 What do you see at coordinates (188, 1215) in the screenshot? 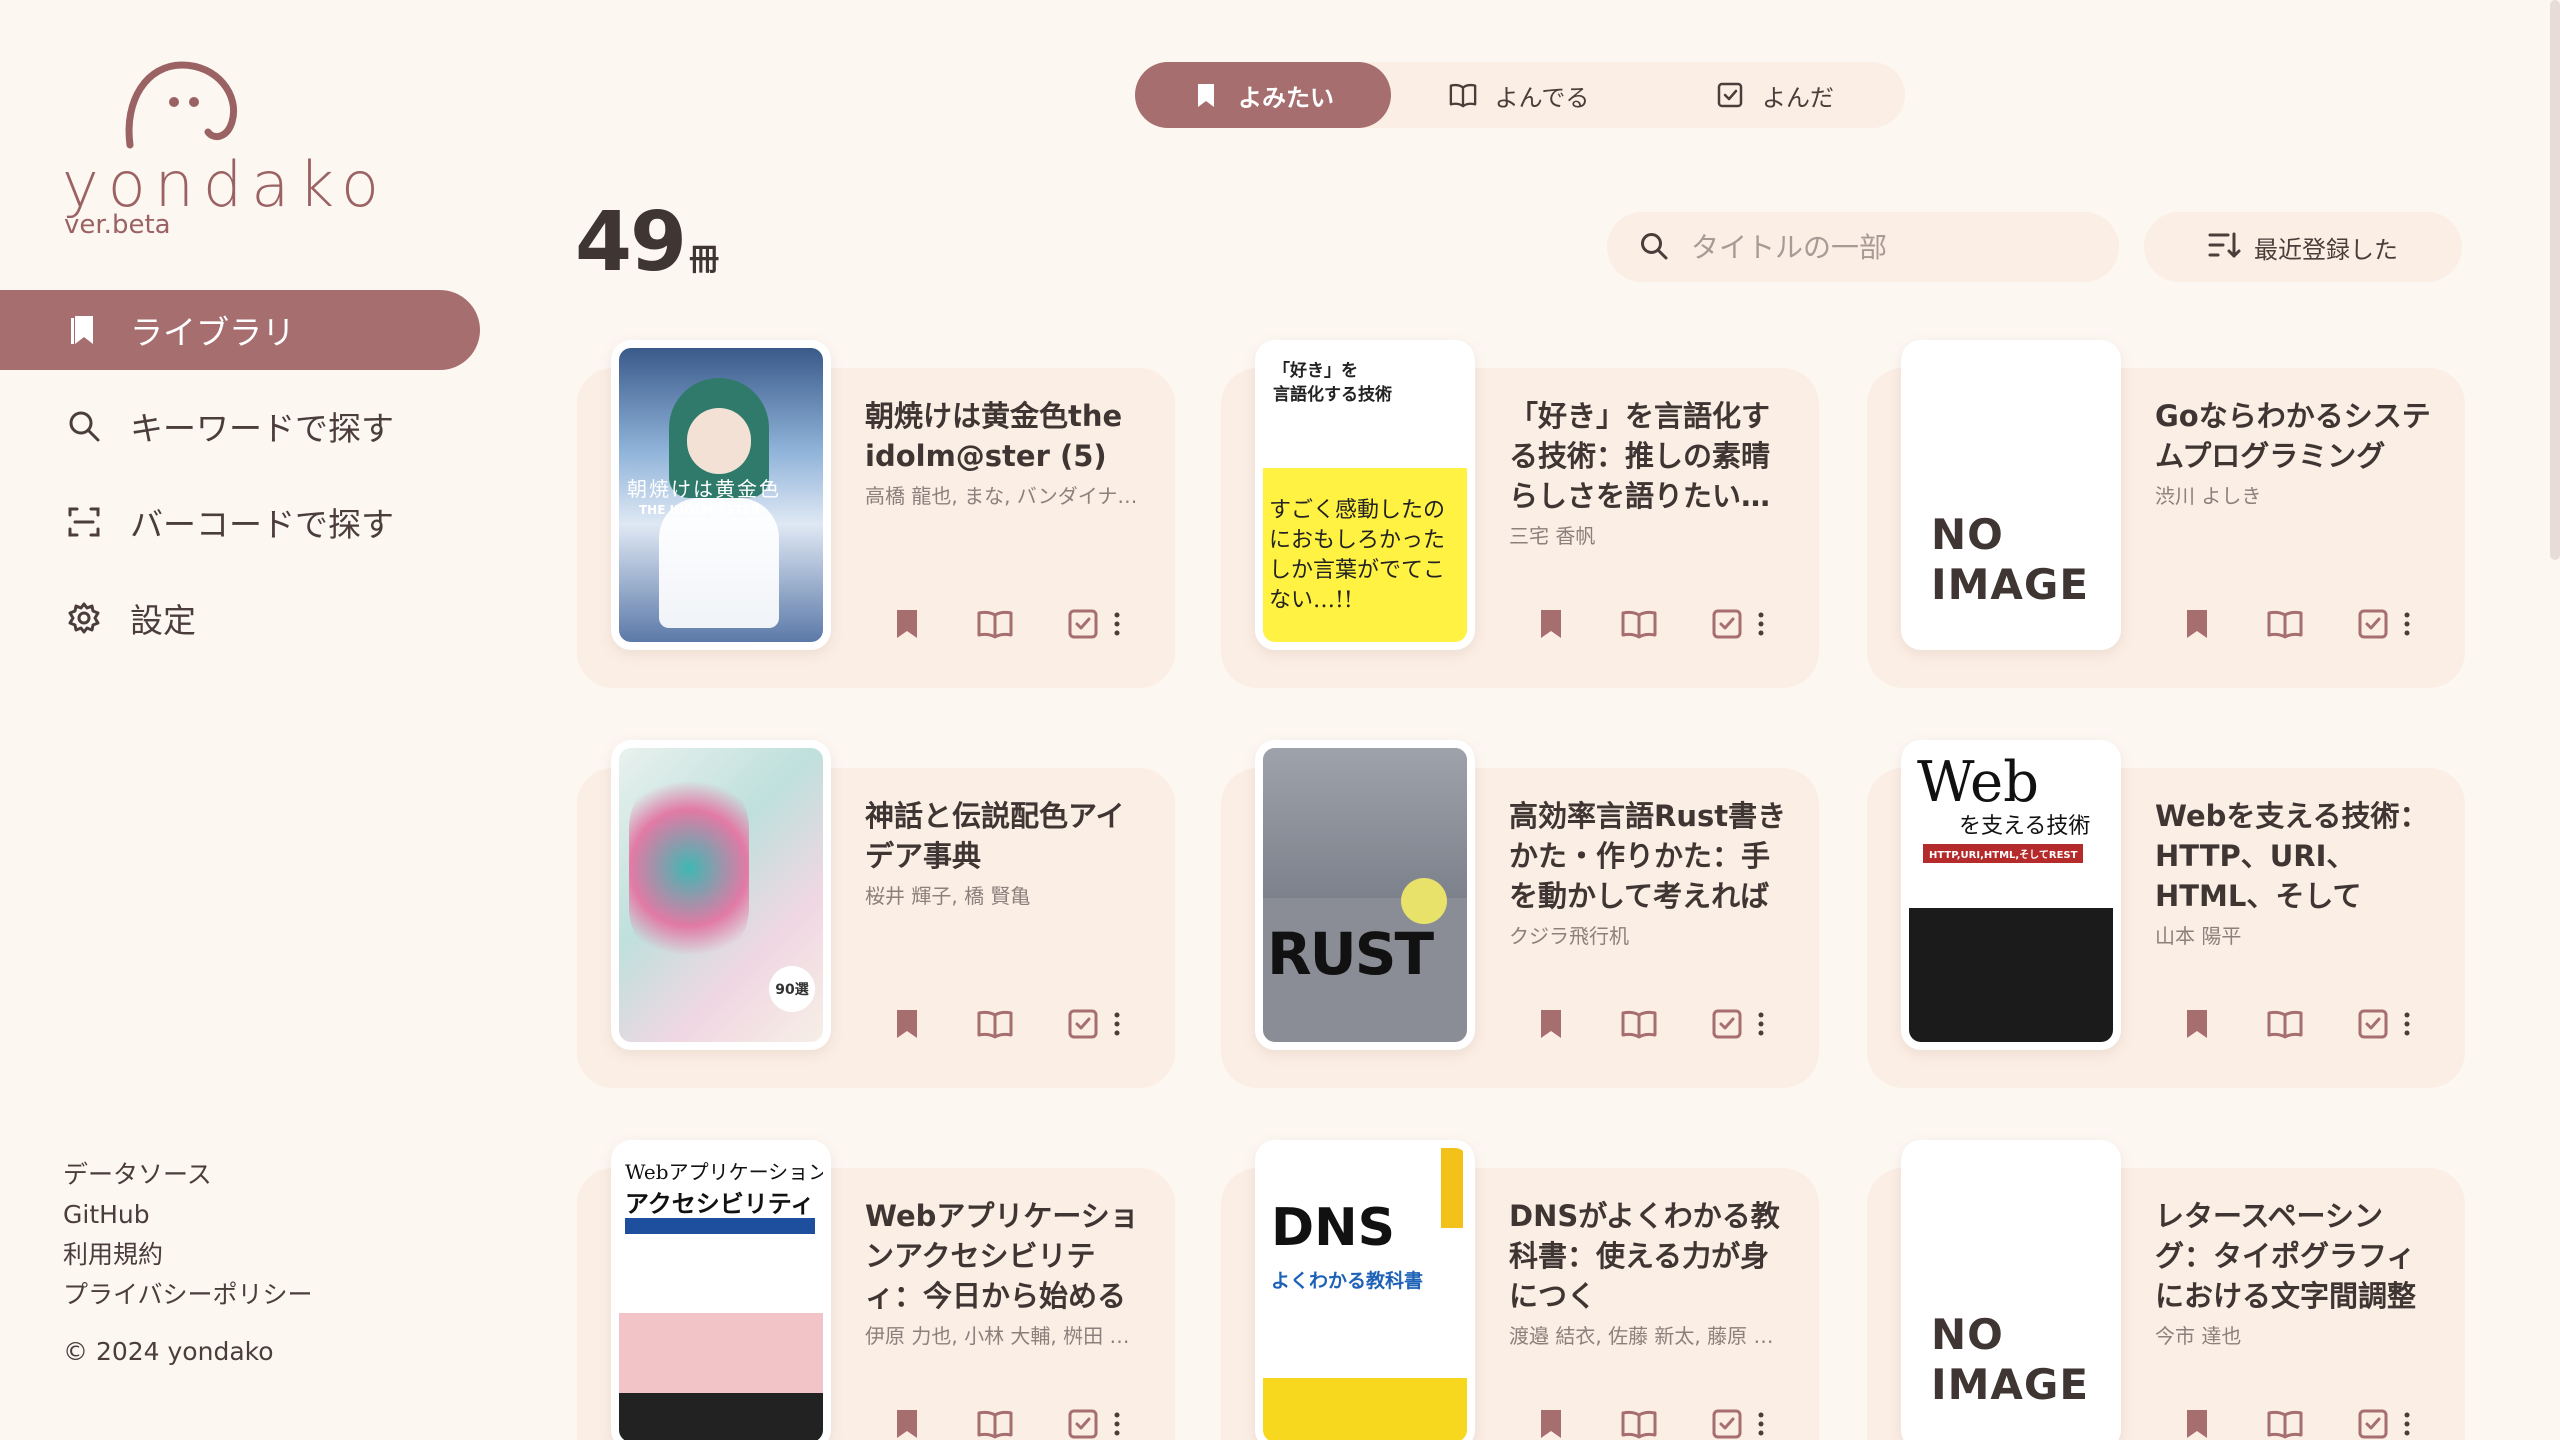
I see `footer-link-github: GitHub` at bounding box center [188, 1215].